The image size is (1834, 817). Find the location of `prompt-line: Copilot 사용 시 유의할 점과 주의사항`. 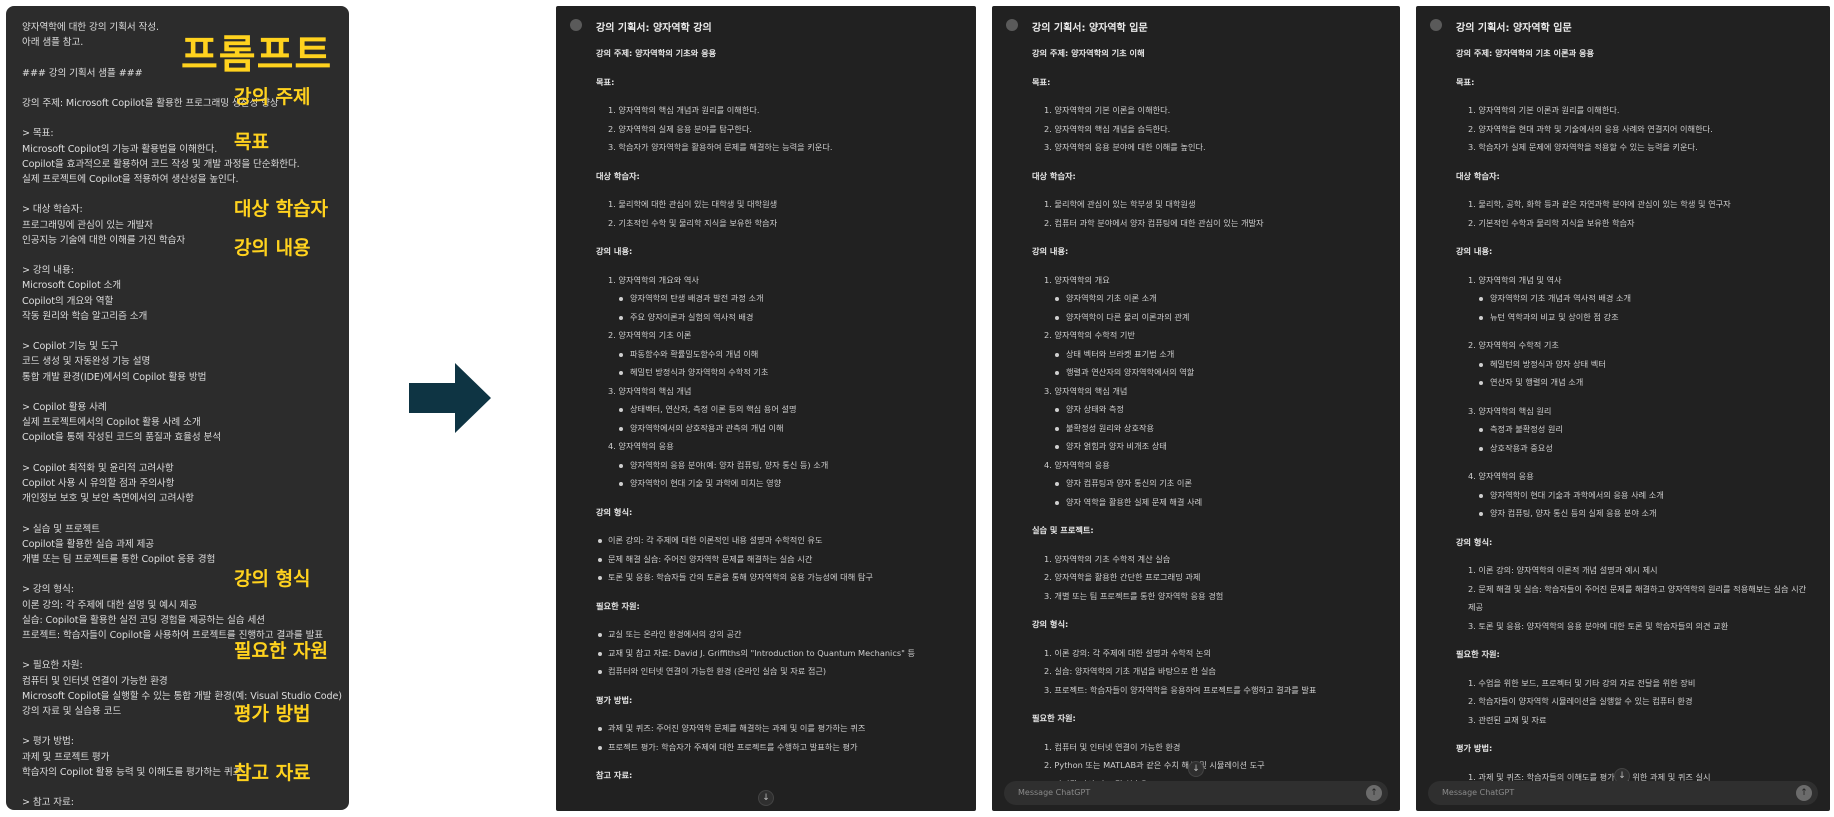

prompt-line: Copilot 사용 시 유의할 점과 주의사항 is located at coordinates (98, 483).